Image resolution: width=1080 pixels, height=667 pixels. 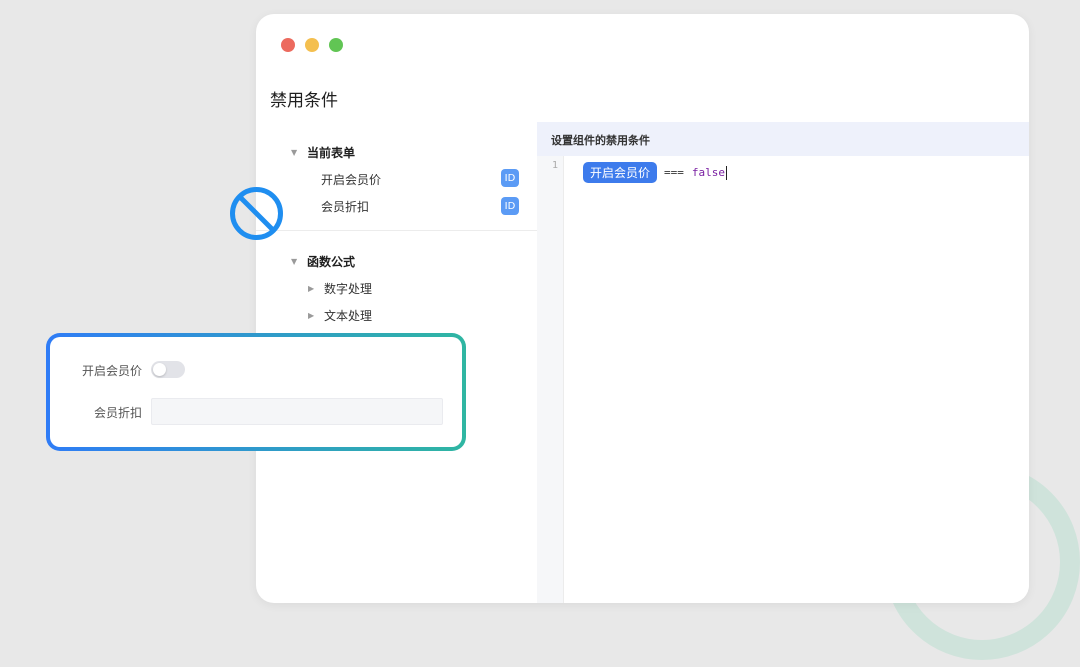 I want to click on member-discount-input, so click(x=297, y=411).